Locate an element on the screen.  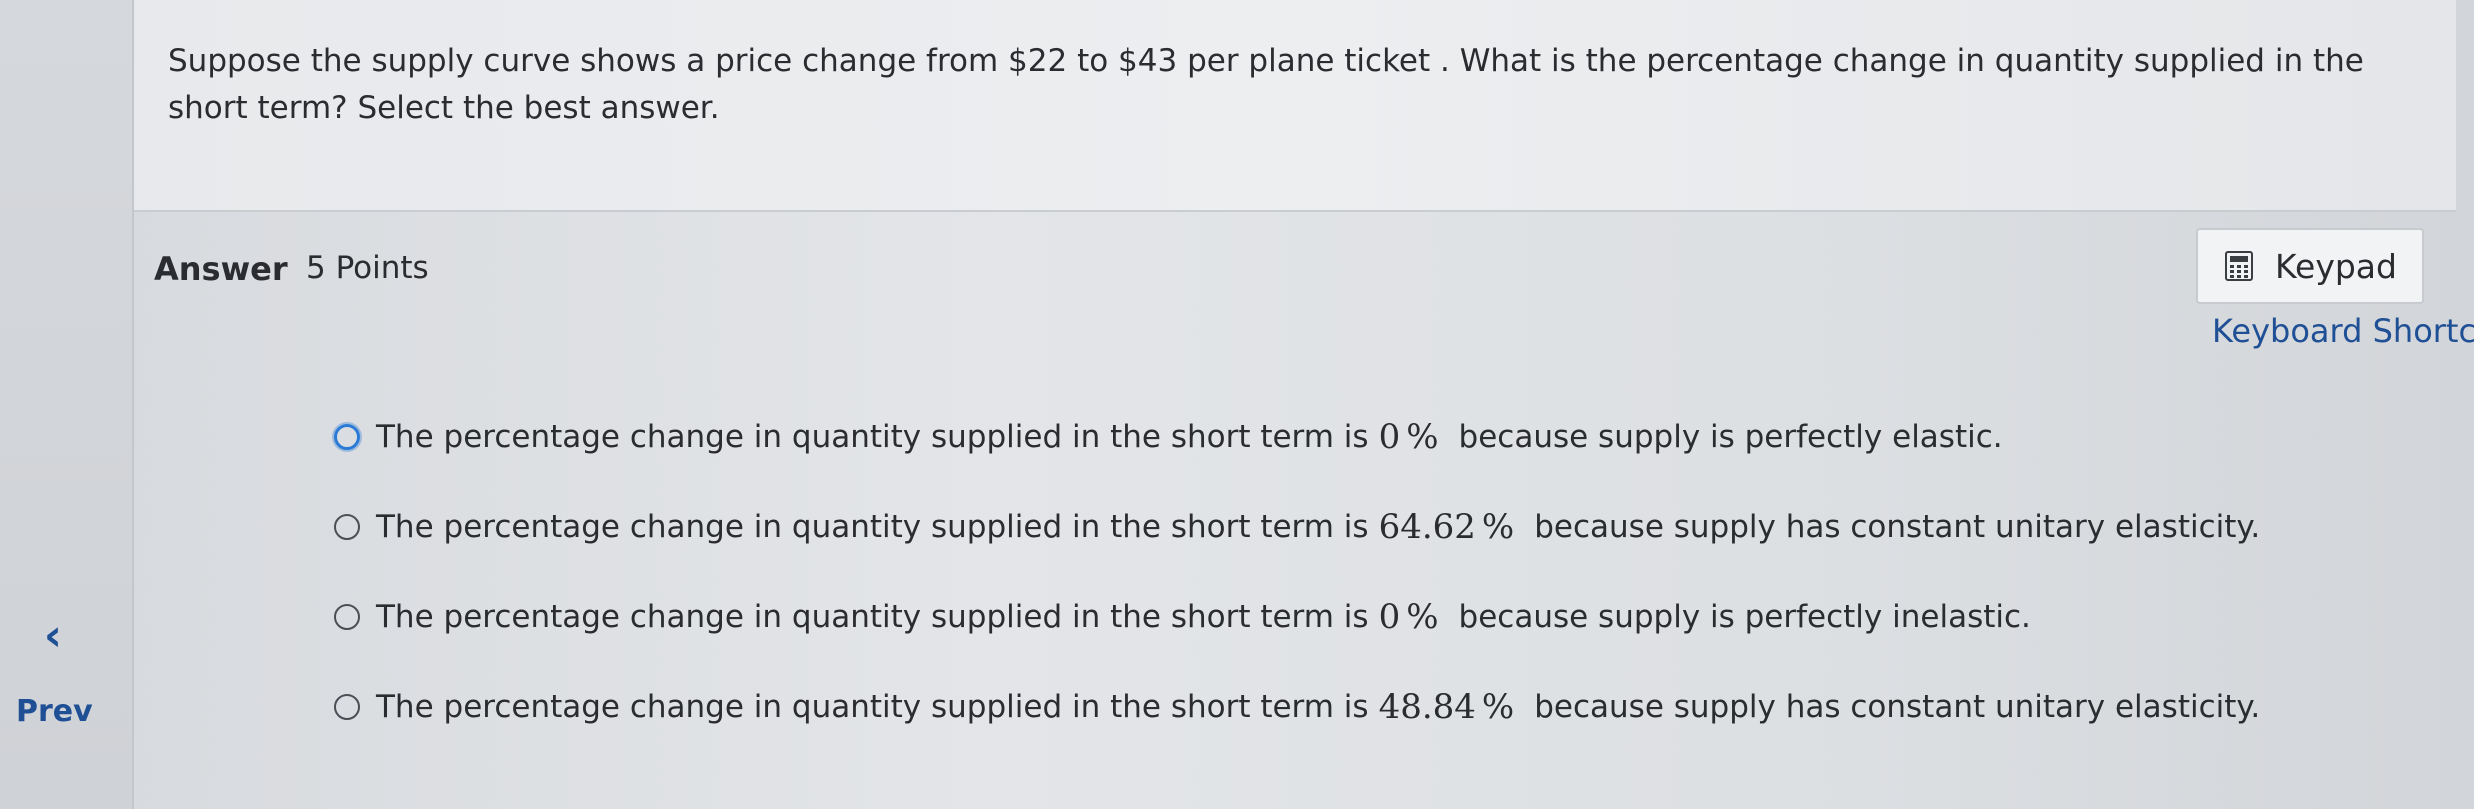
answer-label: Answer is located at coordinates (221, 269).